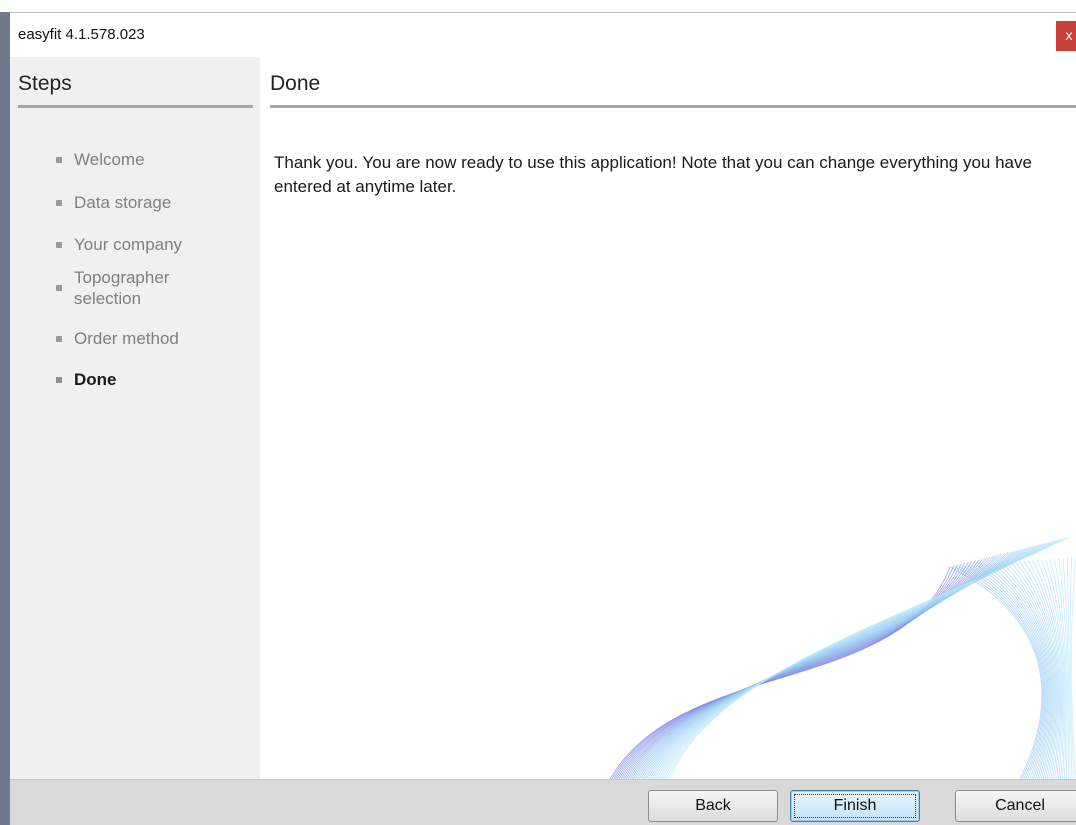 The height and width of the screenshot is (825, 1076). I want to click on finish-button: Finish, so click(855, 806).